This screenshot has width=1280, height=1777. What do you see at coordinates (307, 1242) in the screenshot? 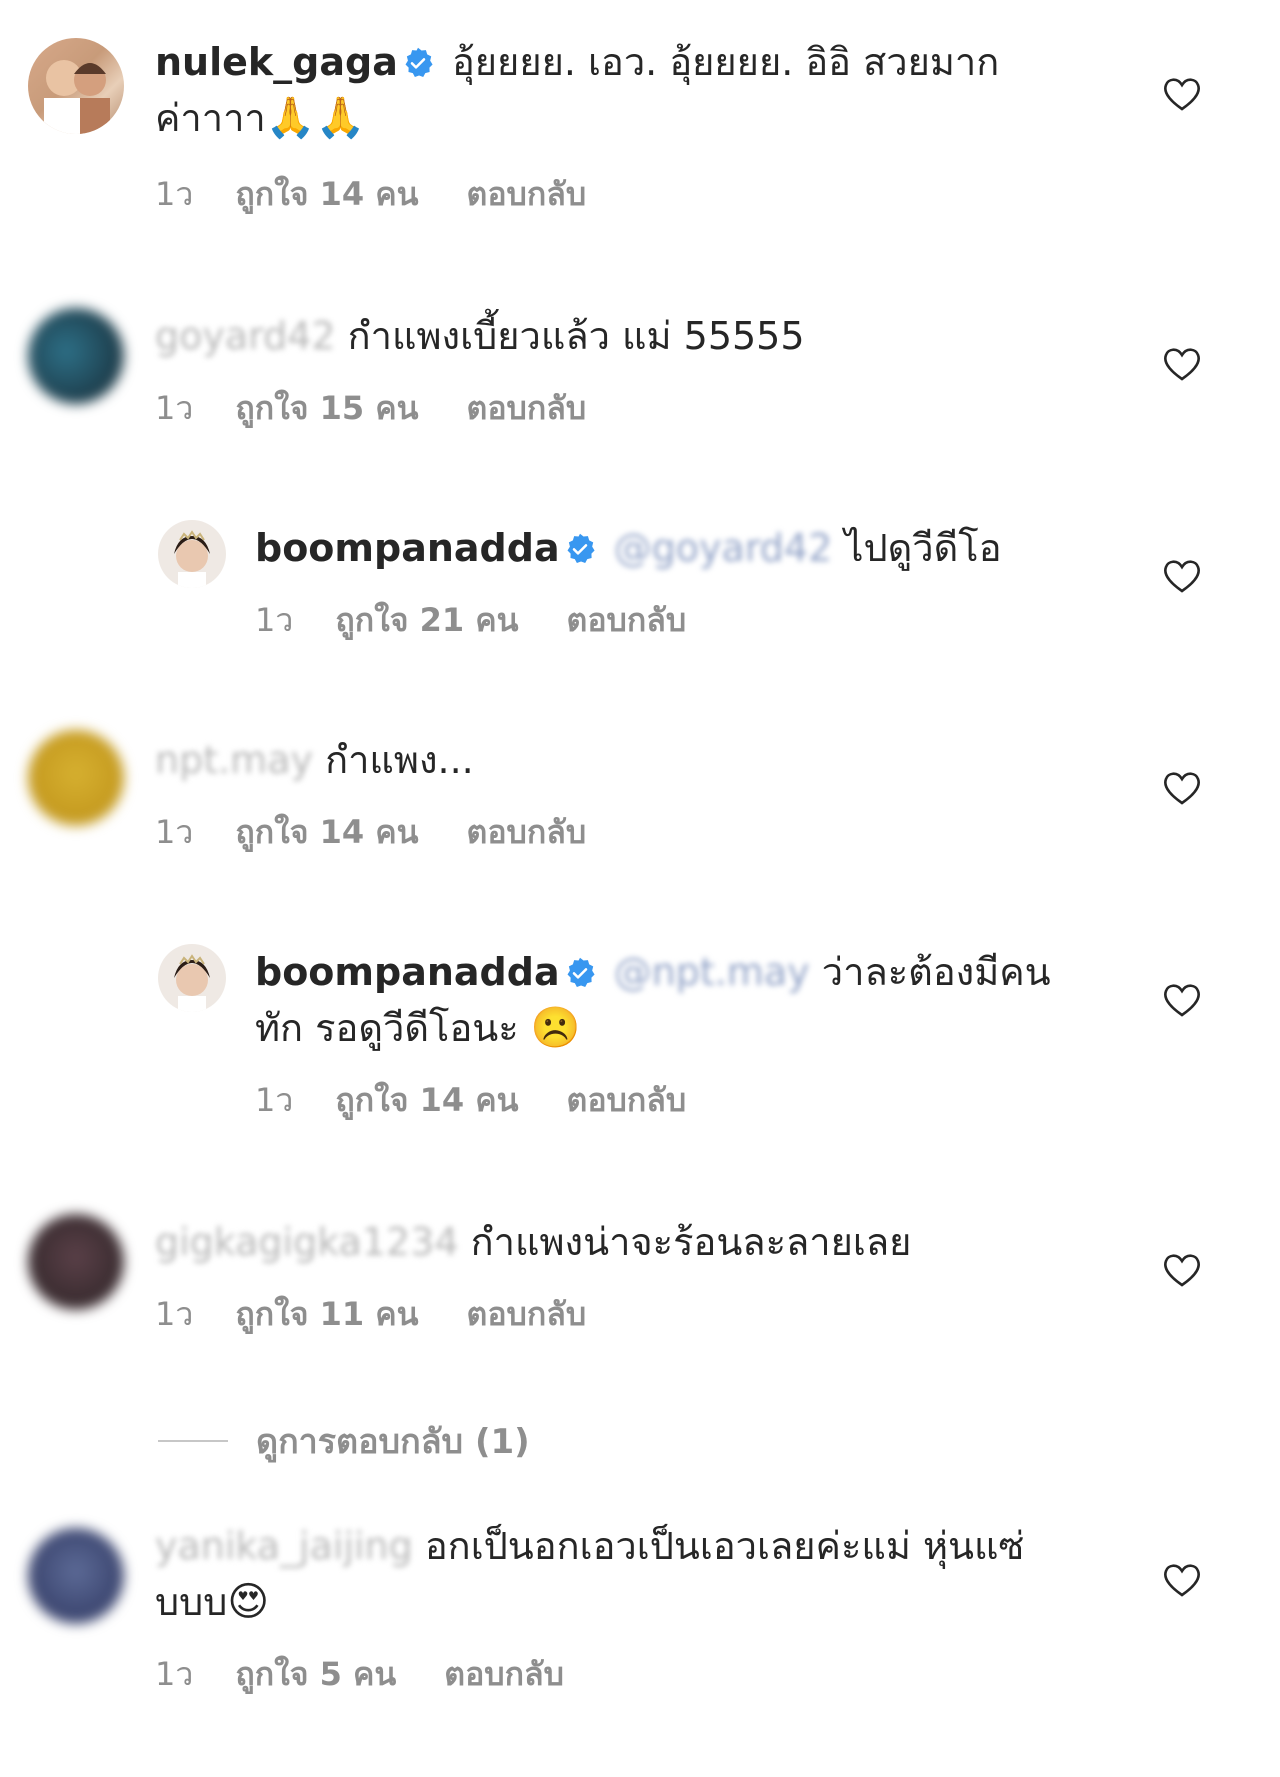
I see `username: gigkagigka1234` at bounding box center [307, 1242].